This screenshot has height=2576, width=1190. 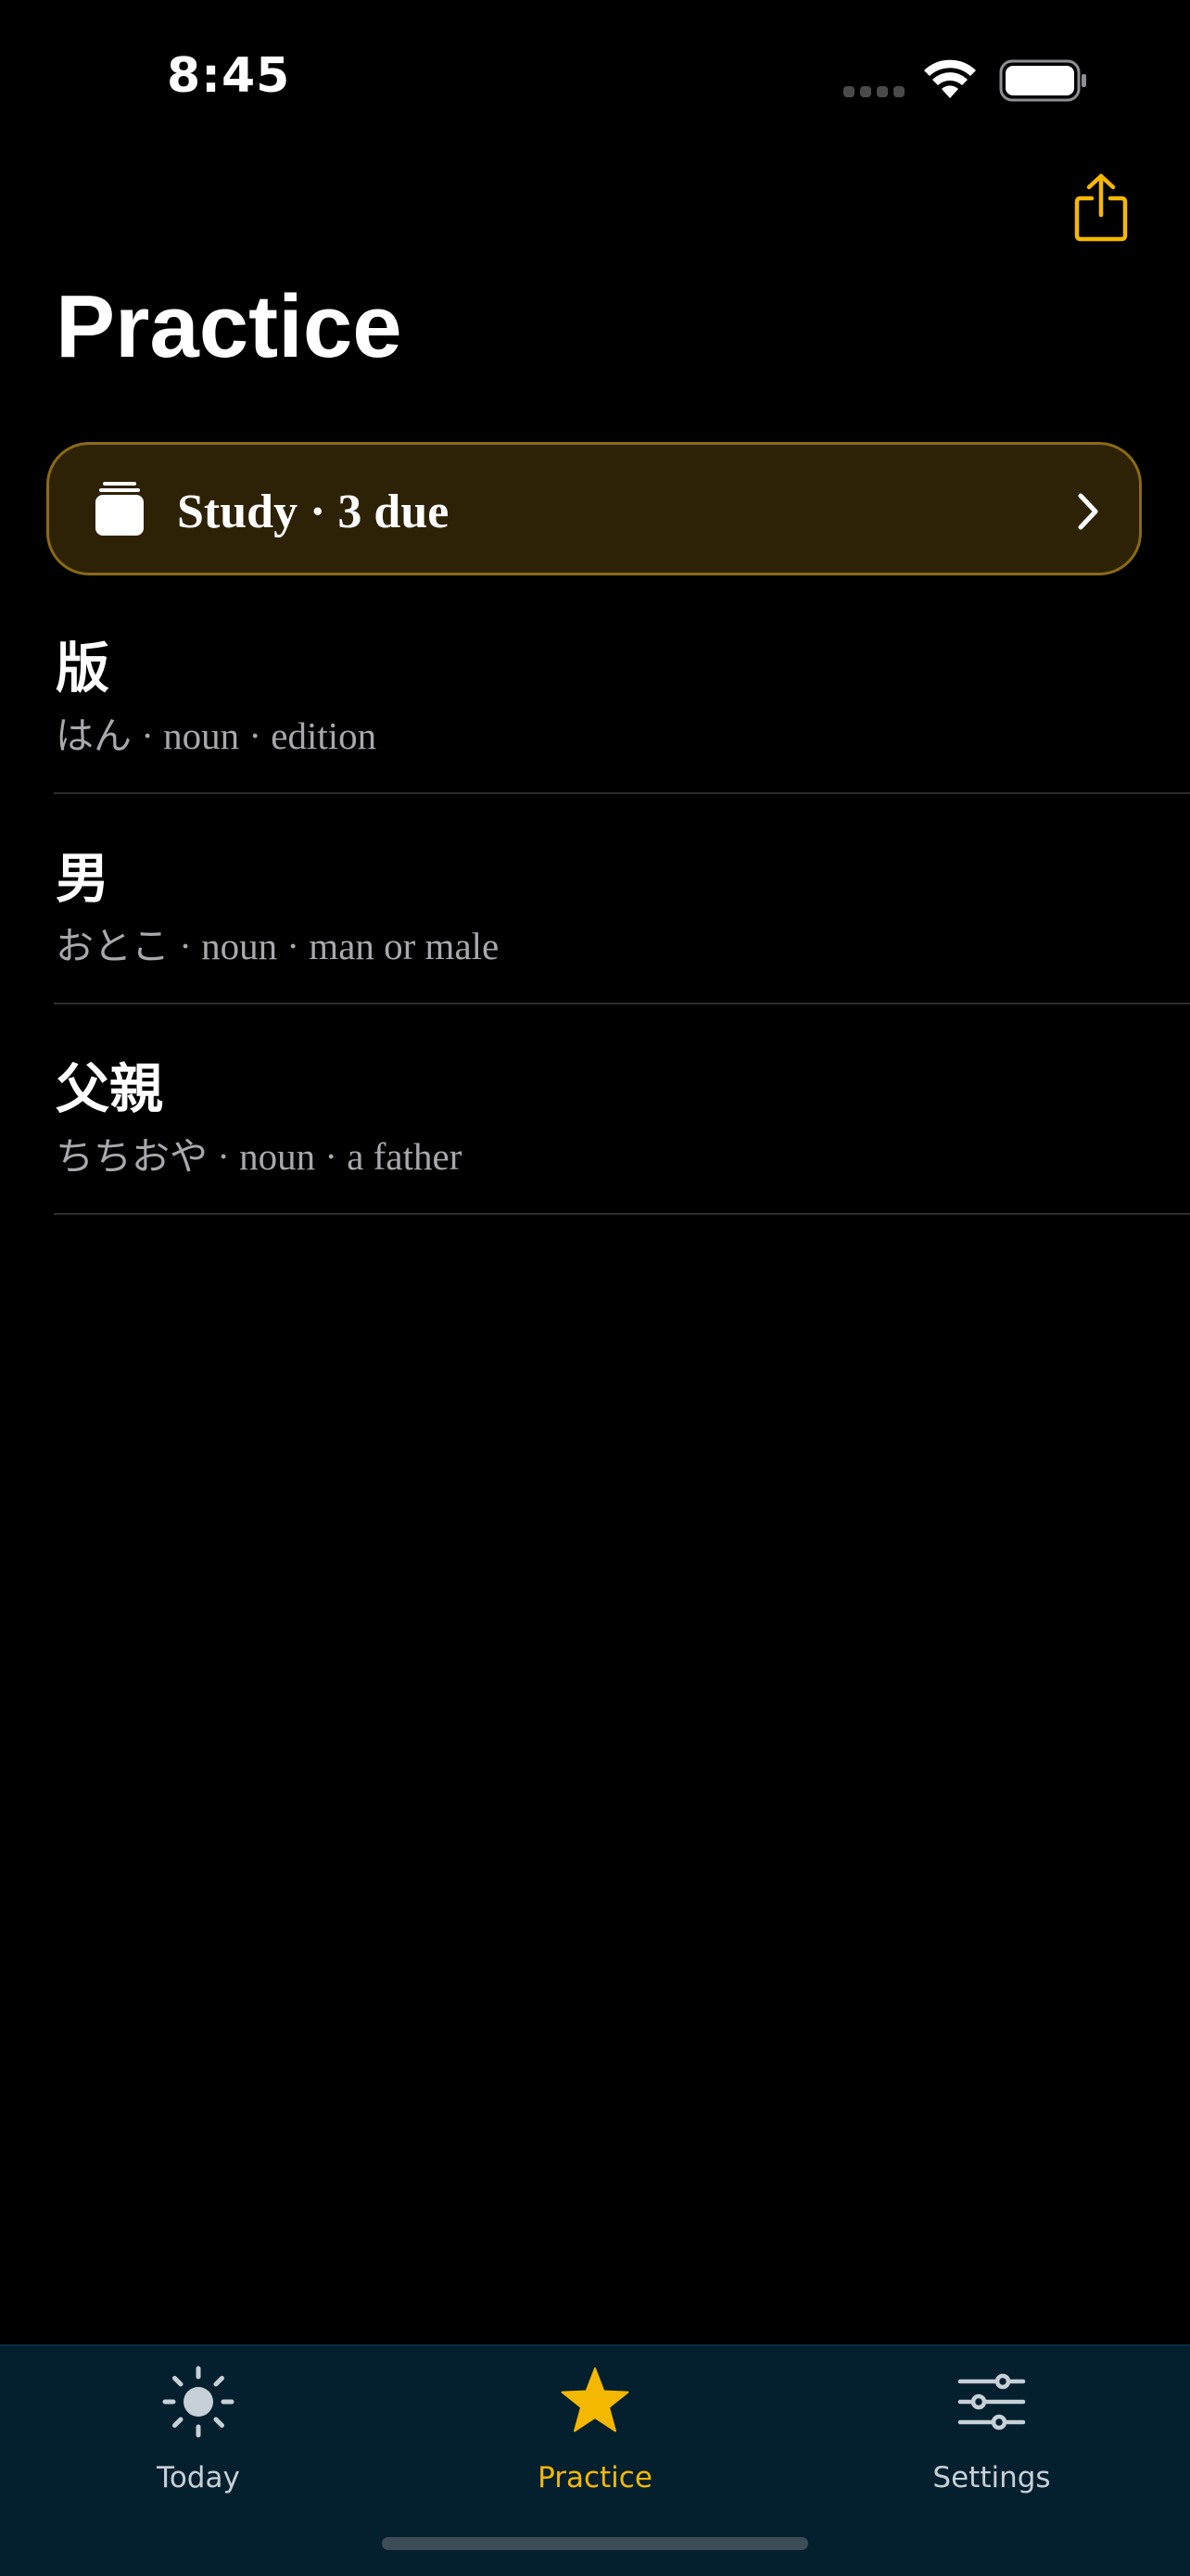 I want to click on vocab-kanji: 男, so click(x=83, y=879).